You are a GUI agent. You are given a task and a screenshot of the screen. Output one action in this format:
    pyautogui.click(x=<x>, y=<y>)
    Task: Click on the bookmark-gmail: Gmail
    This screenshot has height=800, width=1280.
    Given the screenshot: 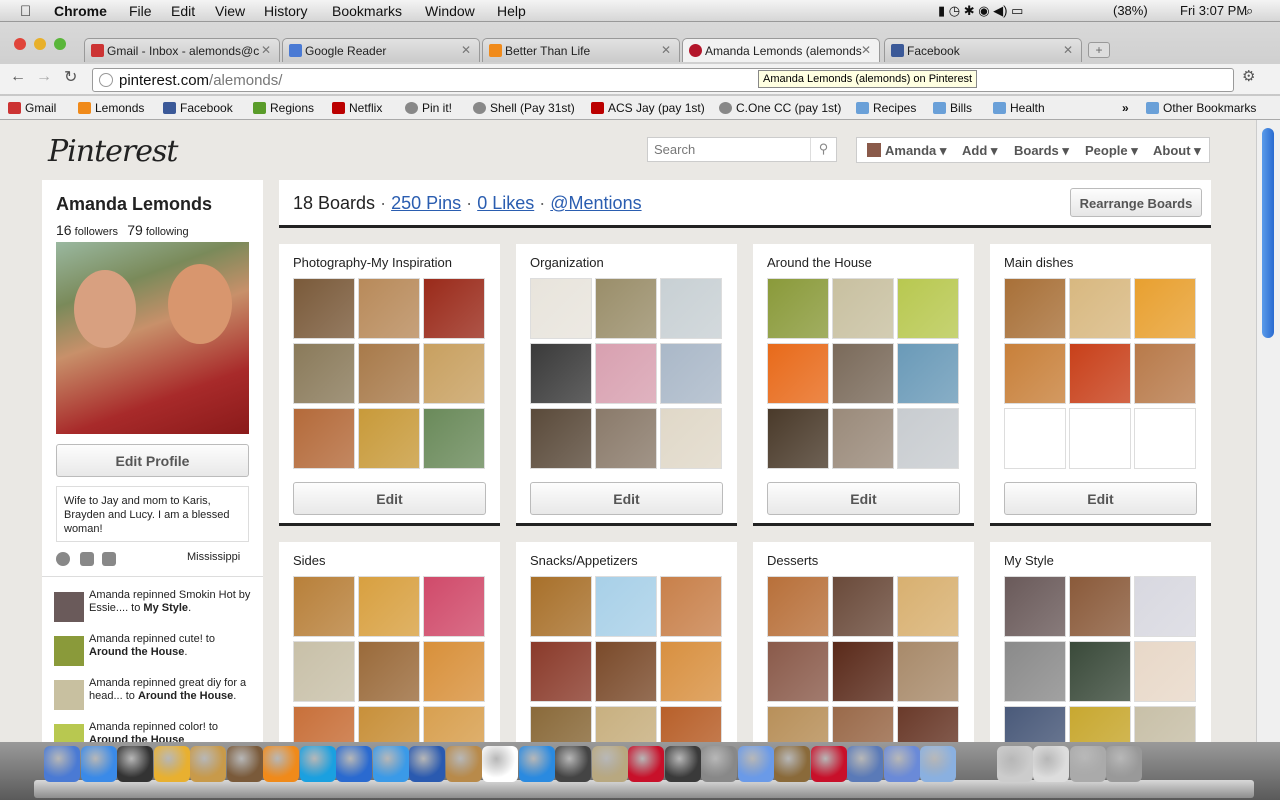 What is the action you would take?
    pyautogui.click(x=32, y=108)
    